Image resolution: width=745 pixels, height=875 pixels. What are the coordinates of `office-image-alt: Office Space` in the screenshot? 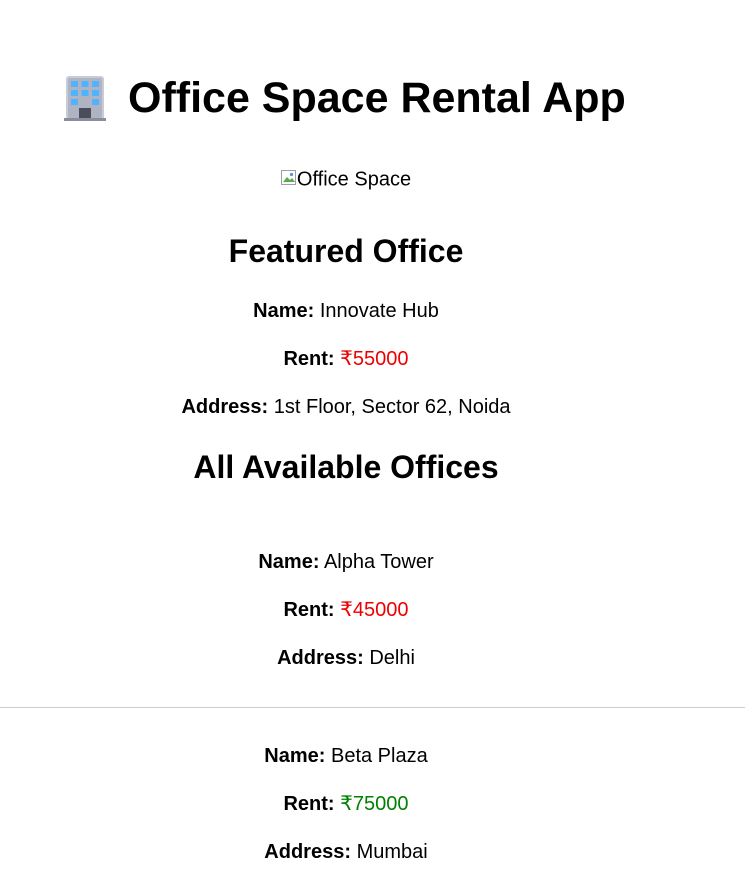 It's located at (354, 179).